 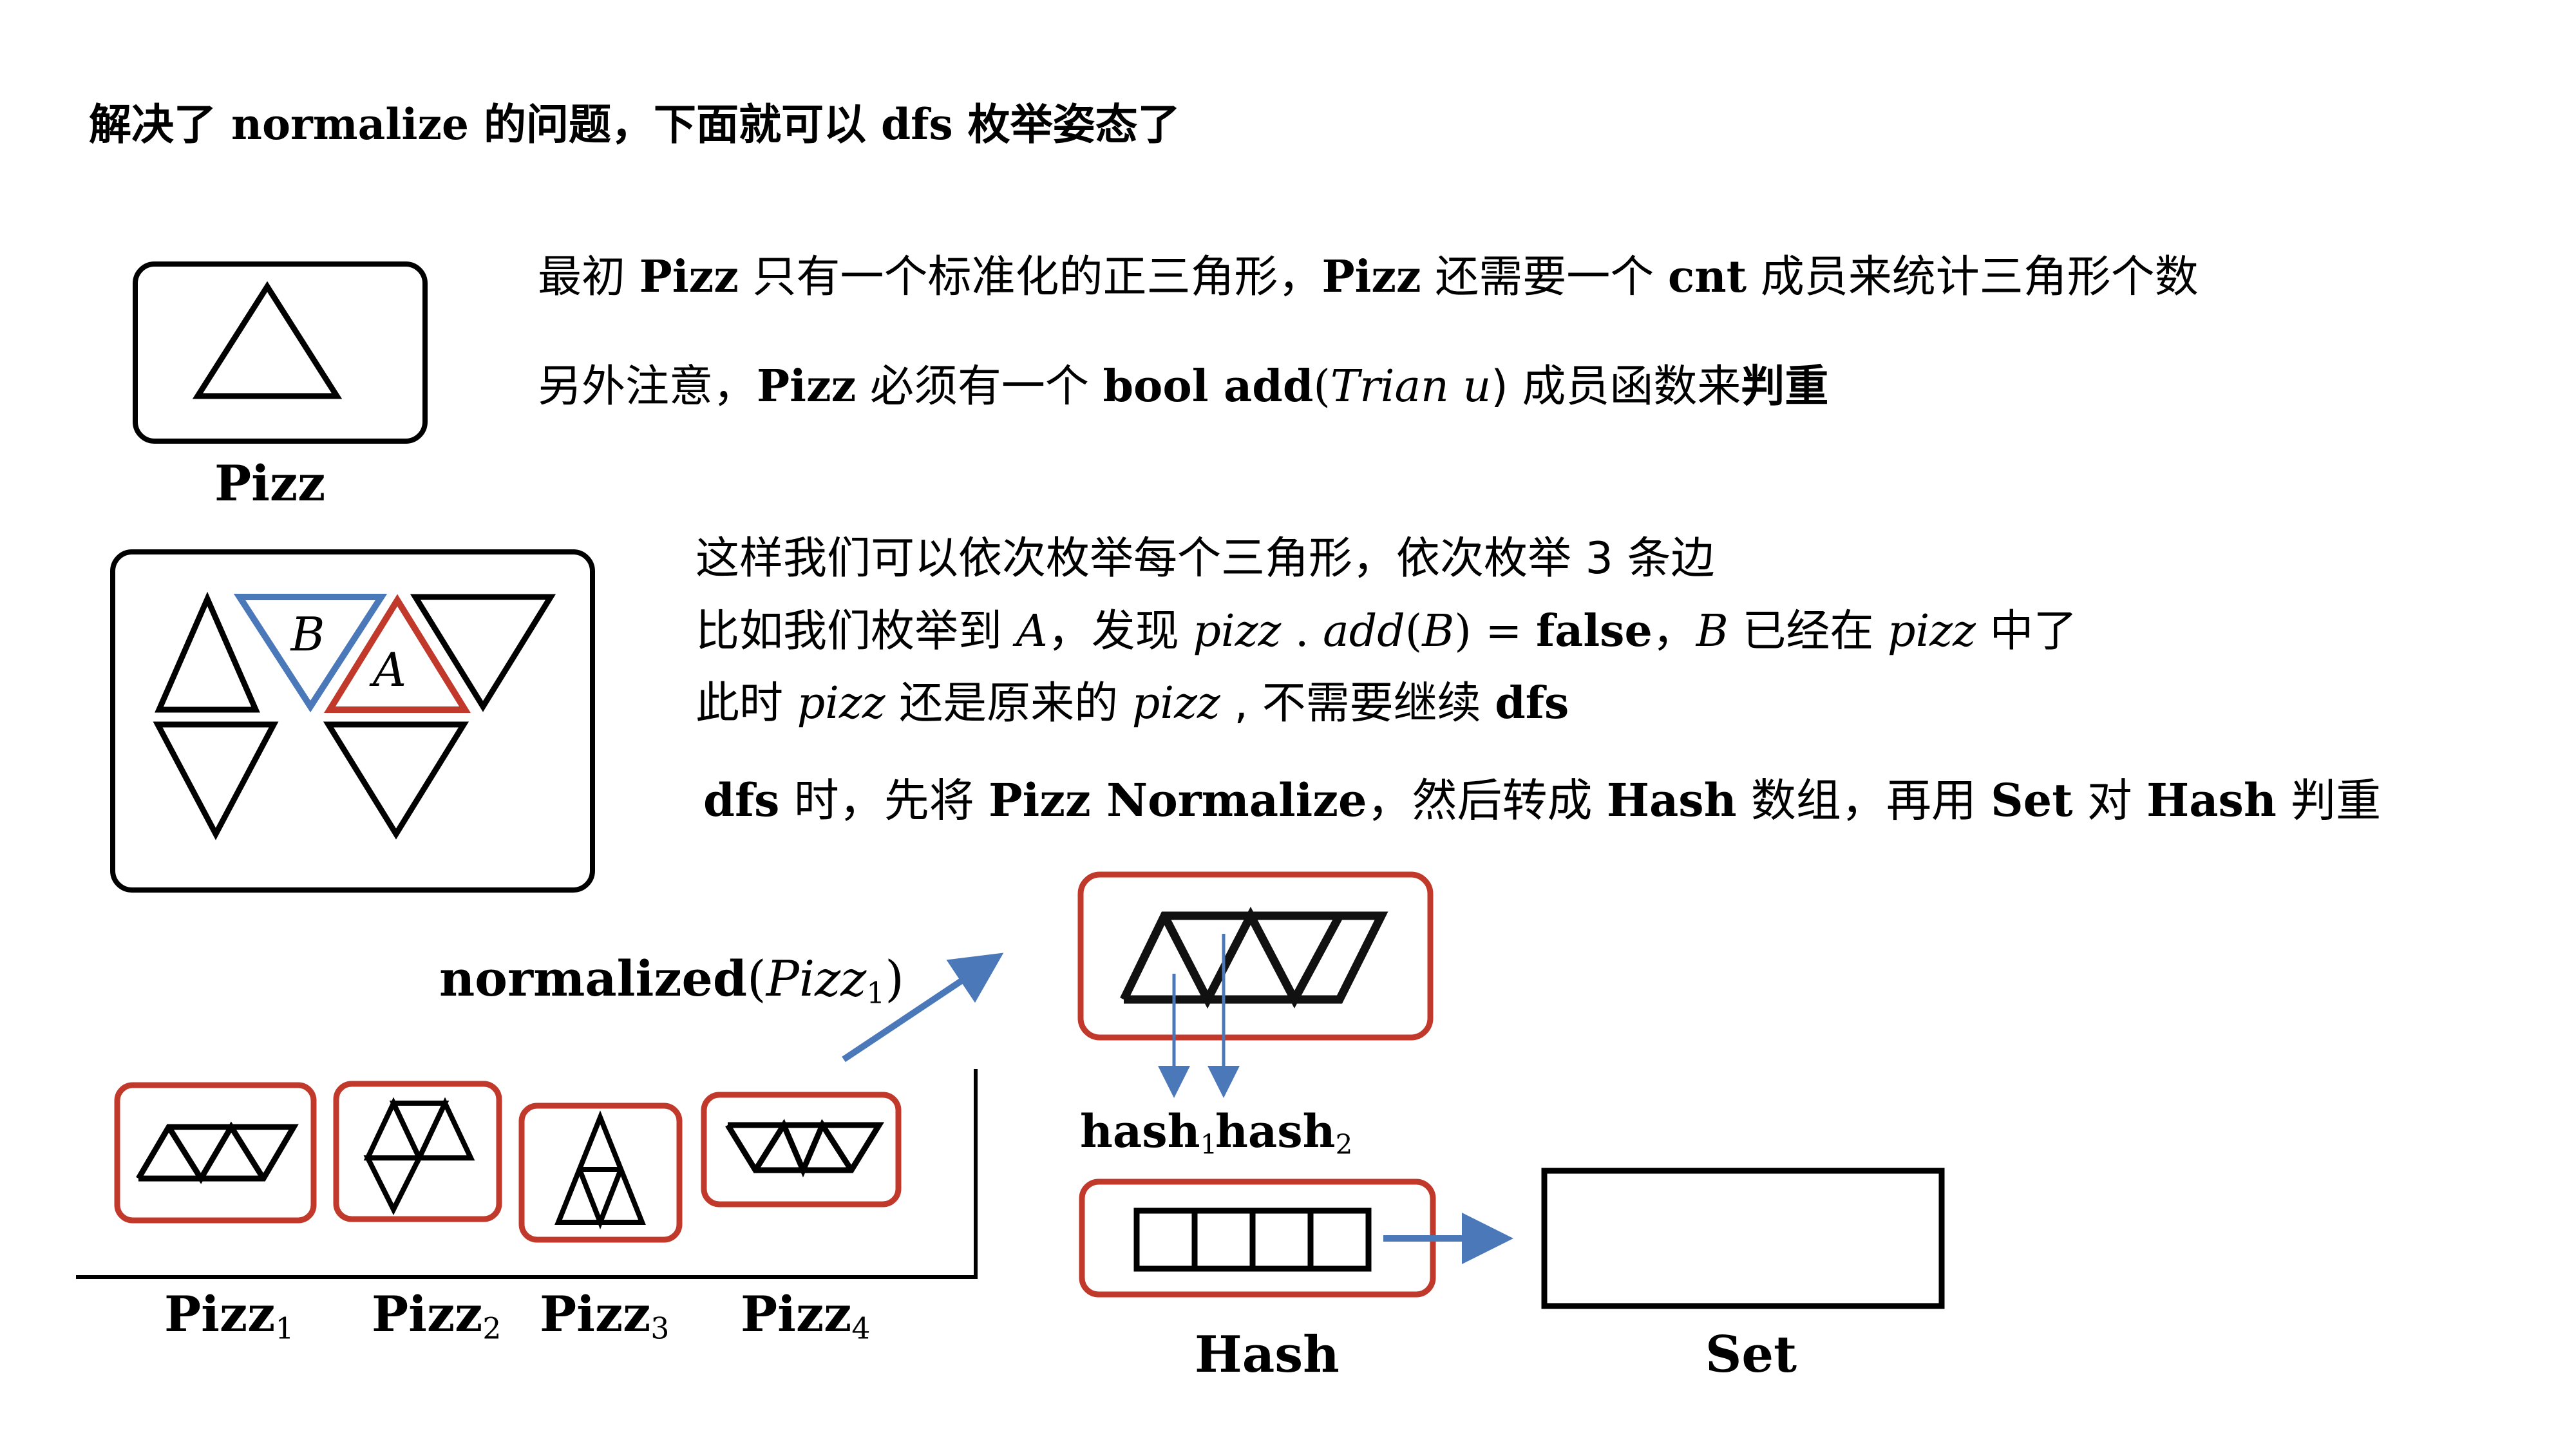 What do you see at coordinates (396, 781) in the screenshot?
I see `triangle-down-lower-right` at bounding box center [396, 781].